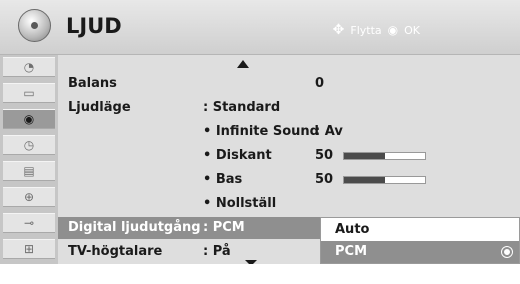 The height and width of the screenshot is (284, 520). I want to click on balance-value: 0, so click(320, 83).